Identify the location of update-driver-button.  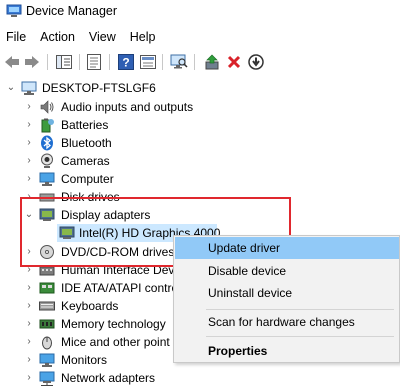
(212, 62).